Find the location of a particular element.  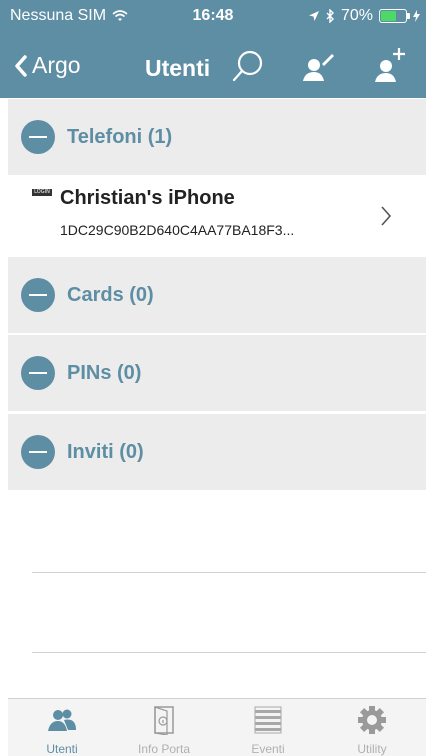

charging-icon is located at coordinates (416, 16).